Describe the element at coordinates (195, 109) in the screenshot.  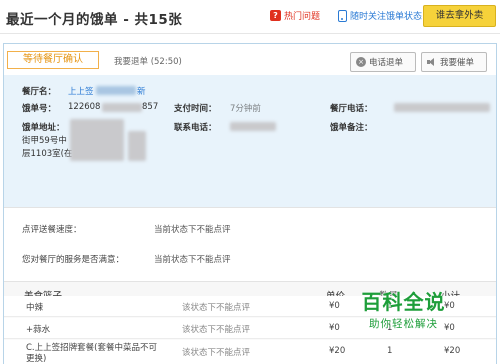
I see `pay-time-label: 支付时间：` at that location.